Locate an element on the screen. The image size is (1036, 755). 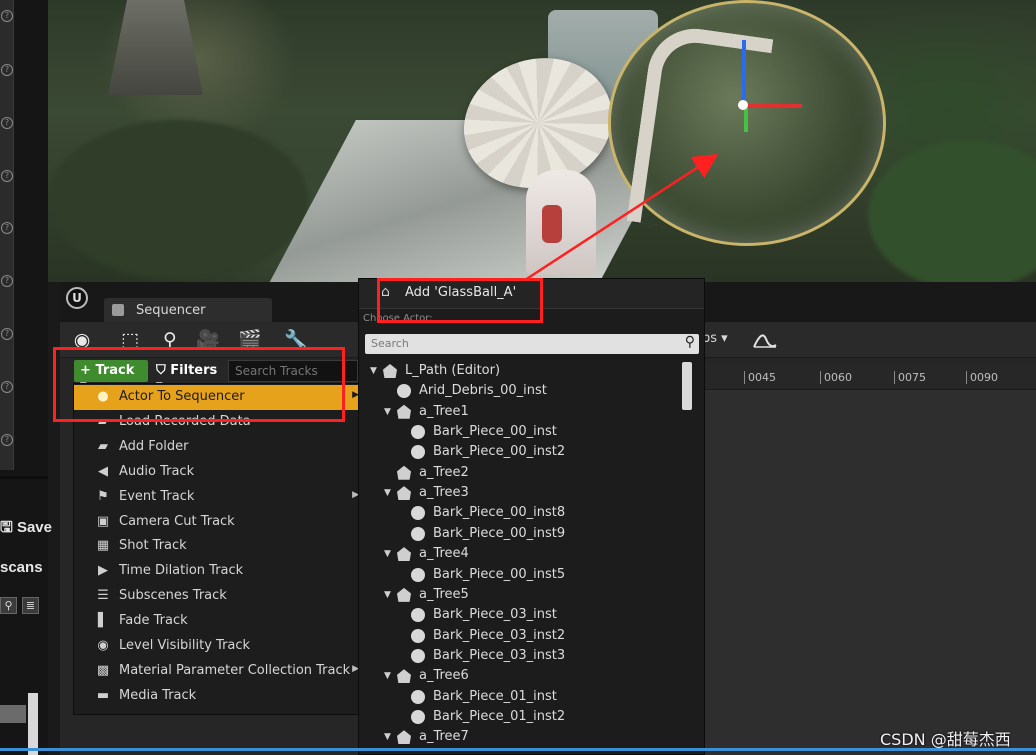
scroll-slider is located at coordinates (33, 724).